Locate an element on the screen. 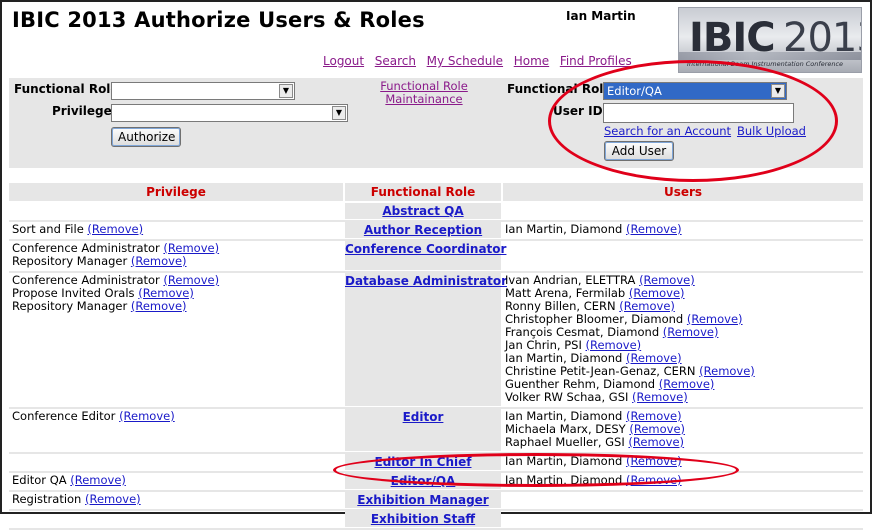 The height and width of the screenshot is (530, 872). logo-year: 2013 is located at coordinates (822, 38).